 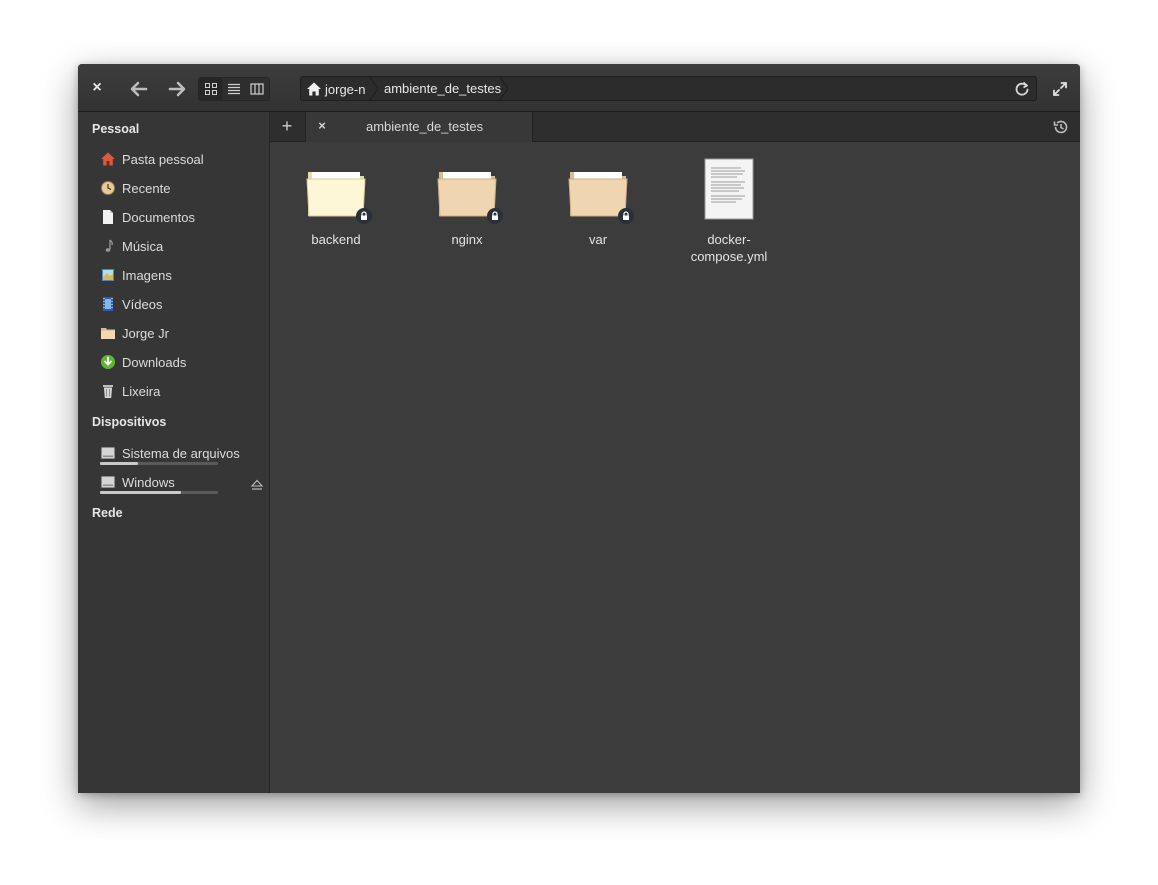 I want to click on file-item-backend: backend, so click(x=336, y=203).